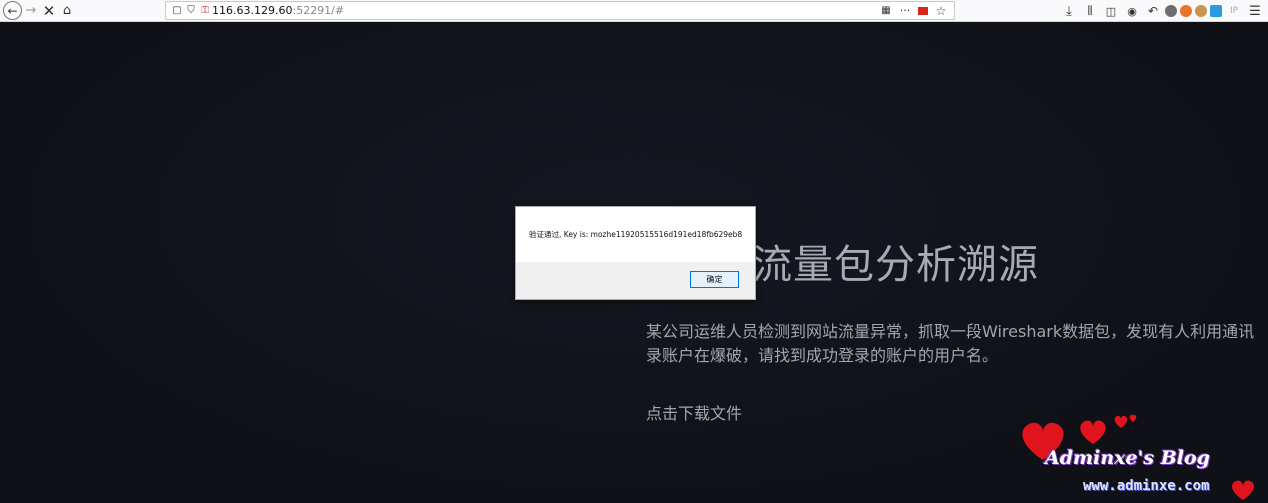 The width and height of the screenshot is (1268, 503). Describe the element at coordinates (1153, 11) in the screenshot. I see `undo-icon: ↶` at that location.